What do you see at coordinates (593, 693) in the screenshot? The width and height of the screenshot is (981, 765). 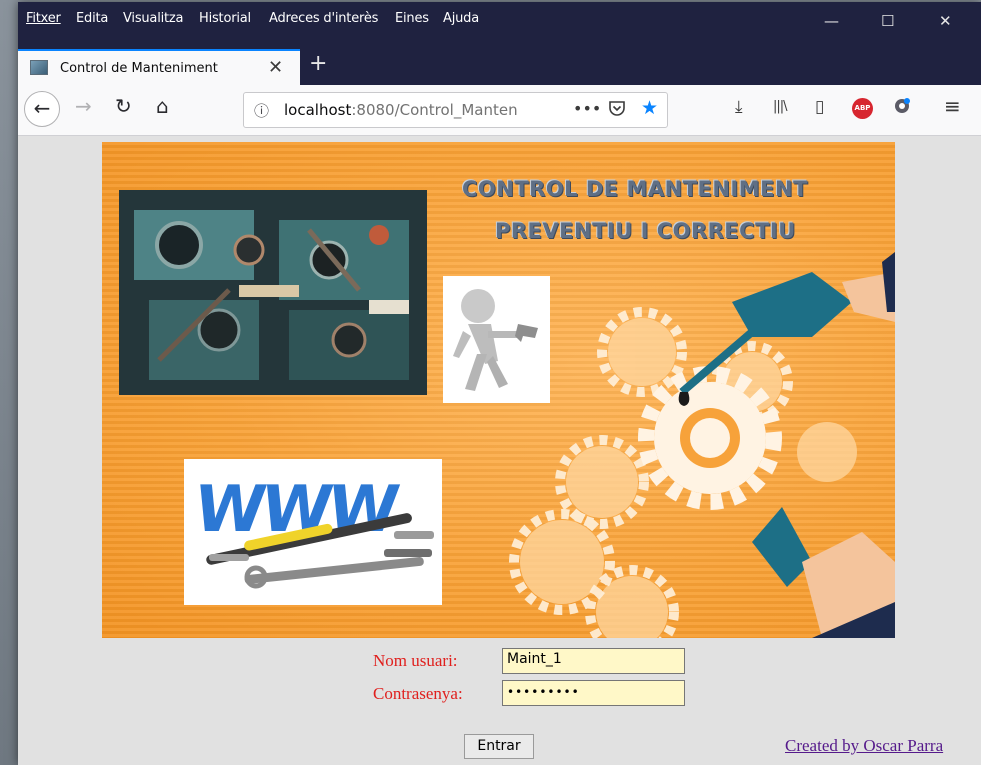 I see `password-input: •••••••••` at bounding box center [593, 693].